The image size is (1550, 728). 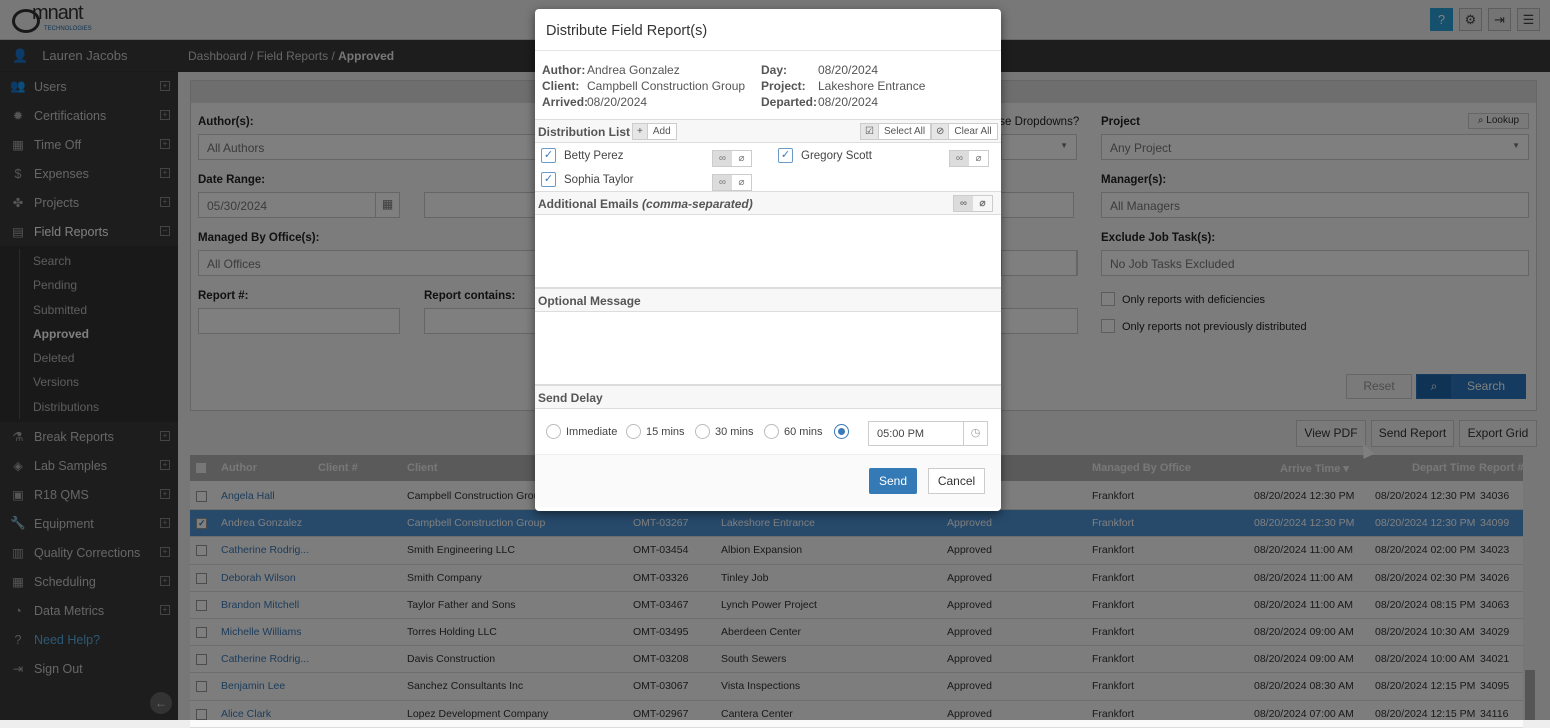 I want to click on send-delay-header: Send Delay, so click(x=768, y=397).